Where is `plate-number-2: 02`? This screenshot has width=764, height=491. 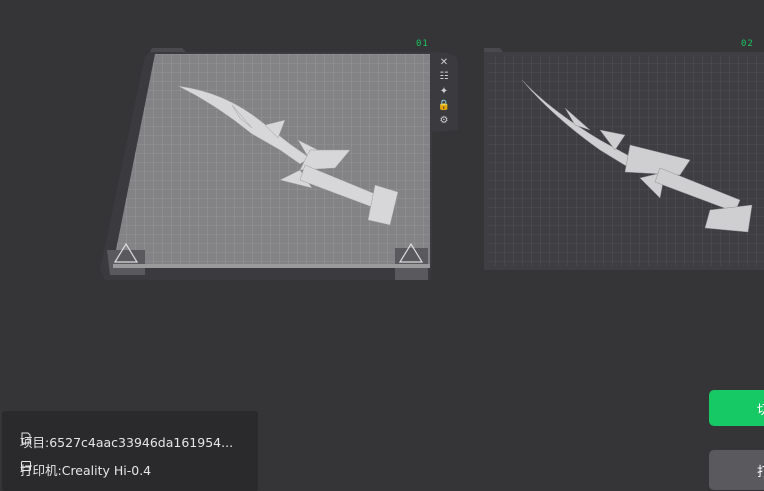 plate-number-2: 02 is located at coordinates (747, 44).